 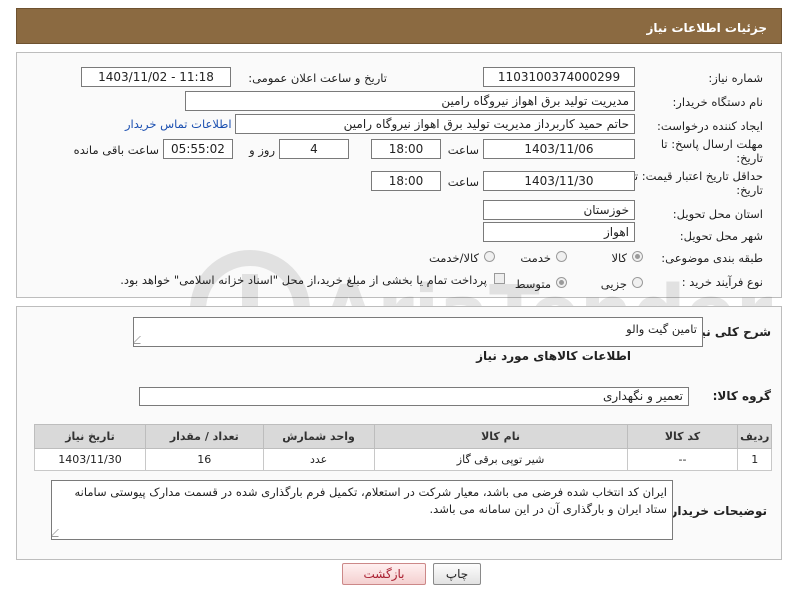 What do you see at coordinates (561, 256) in the screenshot?
I see `category-radio-service` at bounding box center [561, 256].